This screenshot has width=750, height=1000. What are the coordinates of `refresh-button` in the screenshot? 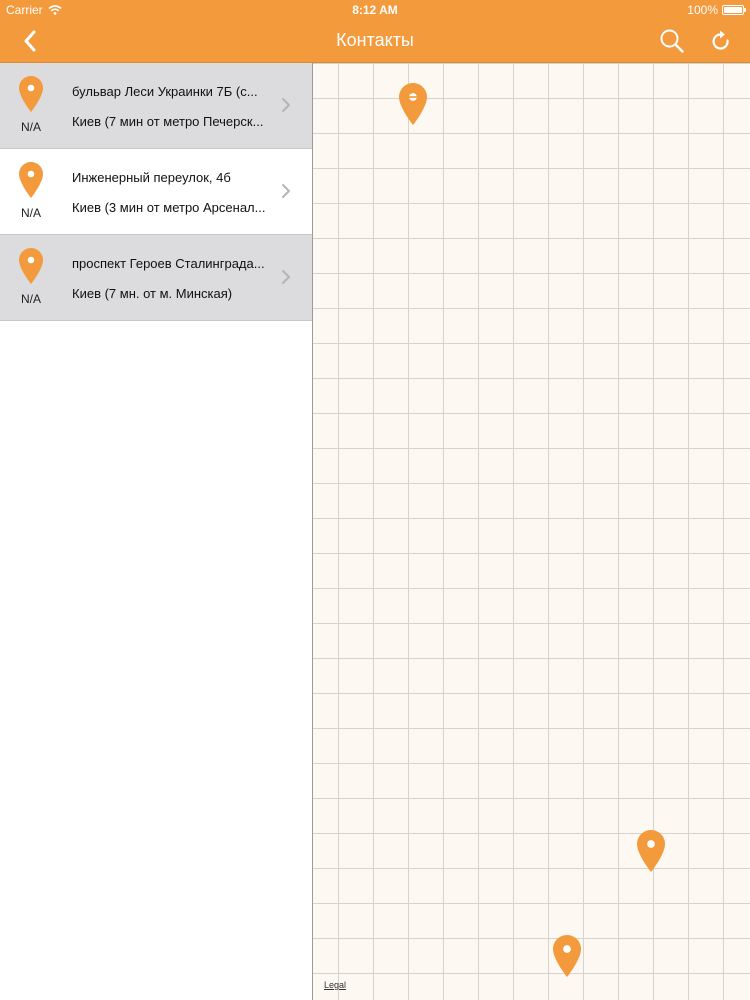 It's located at (721, 41).